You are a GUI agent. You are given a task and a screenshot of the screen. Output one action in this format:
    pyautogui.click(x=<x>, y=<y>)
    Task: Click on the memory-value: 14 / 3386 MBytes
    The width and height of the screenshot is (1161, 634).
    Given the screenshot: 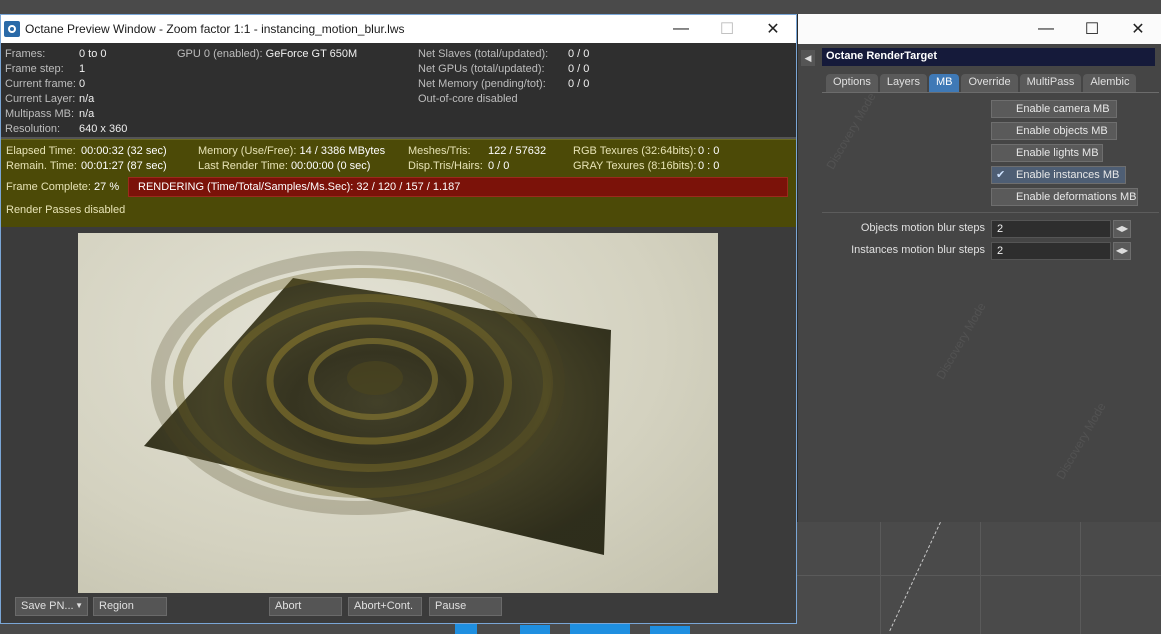 What is the action you would take?
    pyautogui.click(x=342, y=151)
    